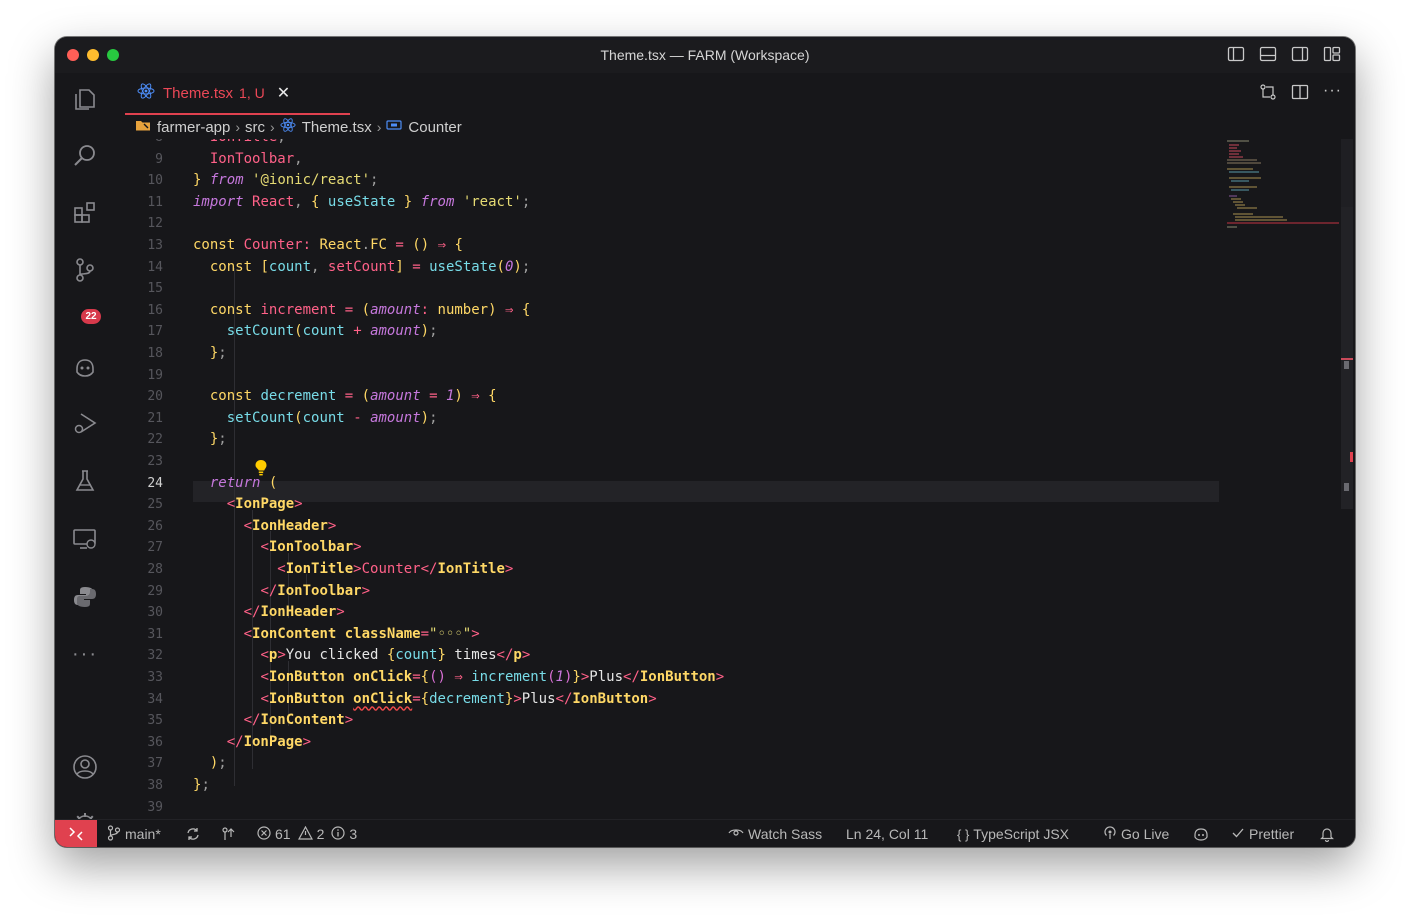 The width and height of the screenshot is (1410, 920). I want to click on python-icon, so click(85, 597).